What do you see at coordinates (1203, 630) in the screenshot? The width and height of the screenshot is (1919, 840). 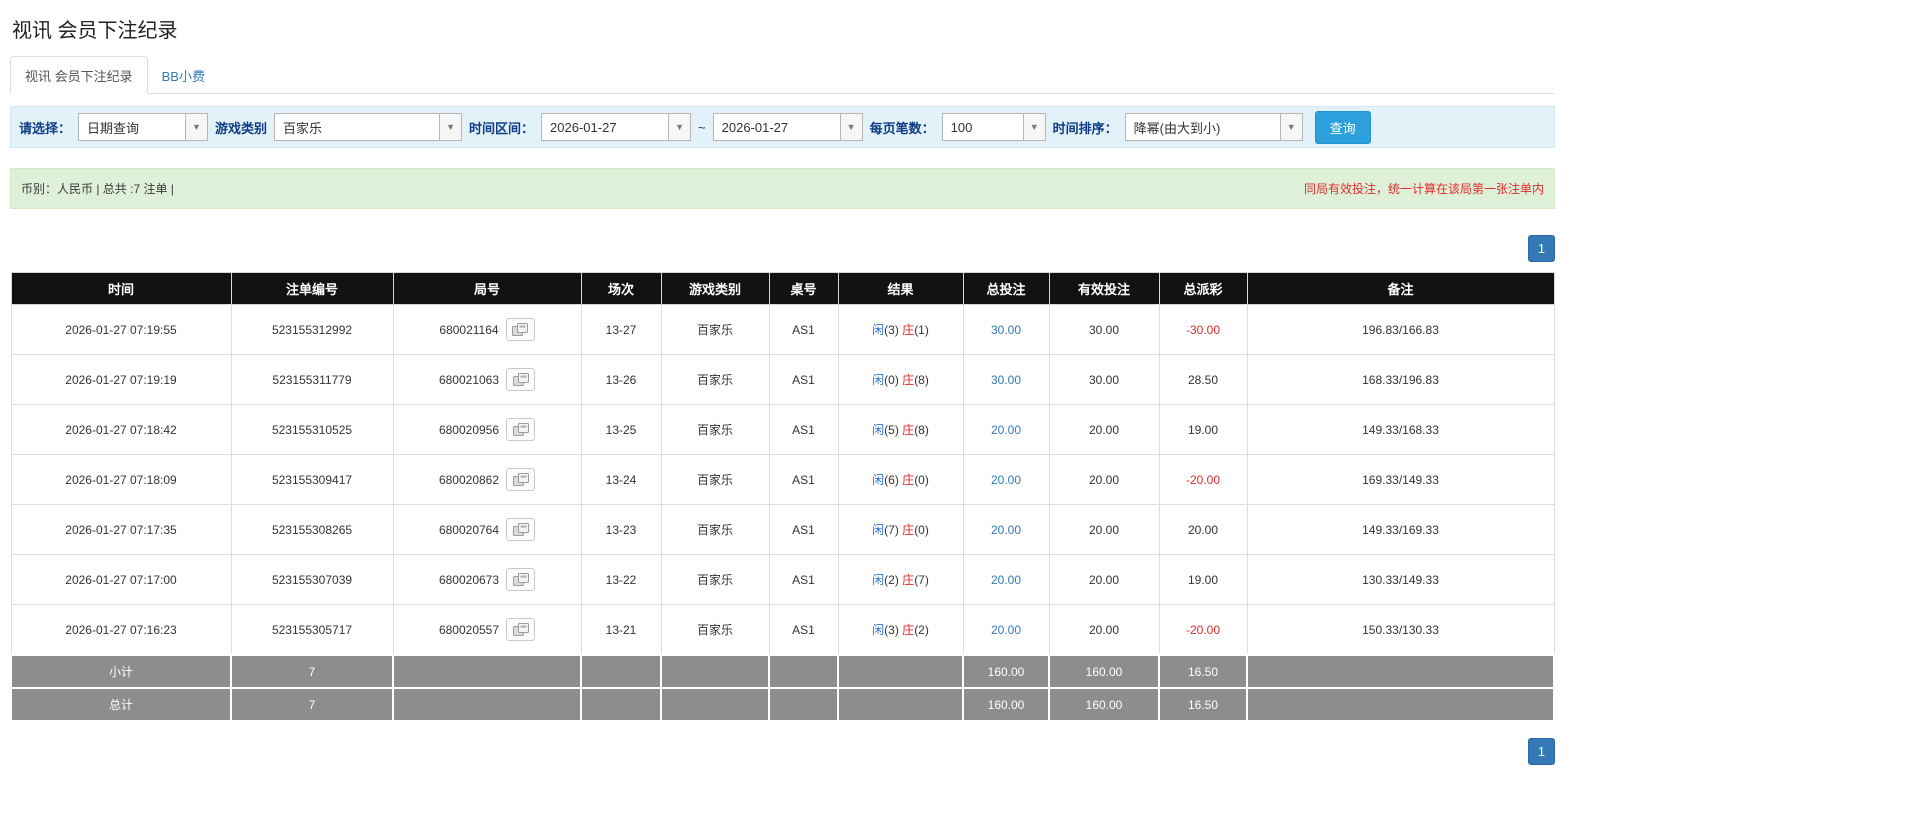 I see `cell-payout: -20.00` at bounding box center [1203, 630].